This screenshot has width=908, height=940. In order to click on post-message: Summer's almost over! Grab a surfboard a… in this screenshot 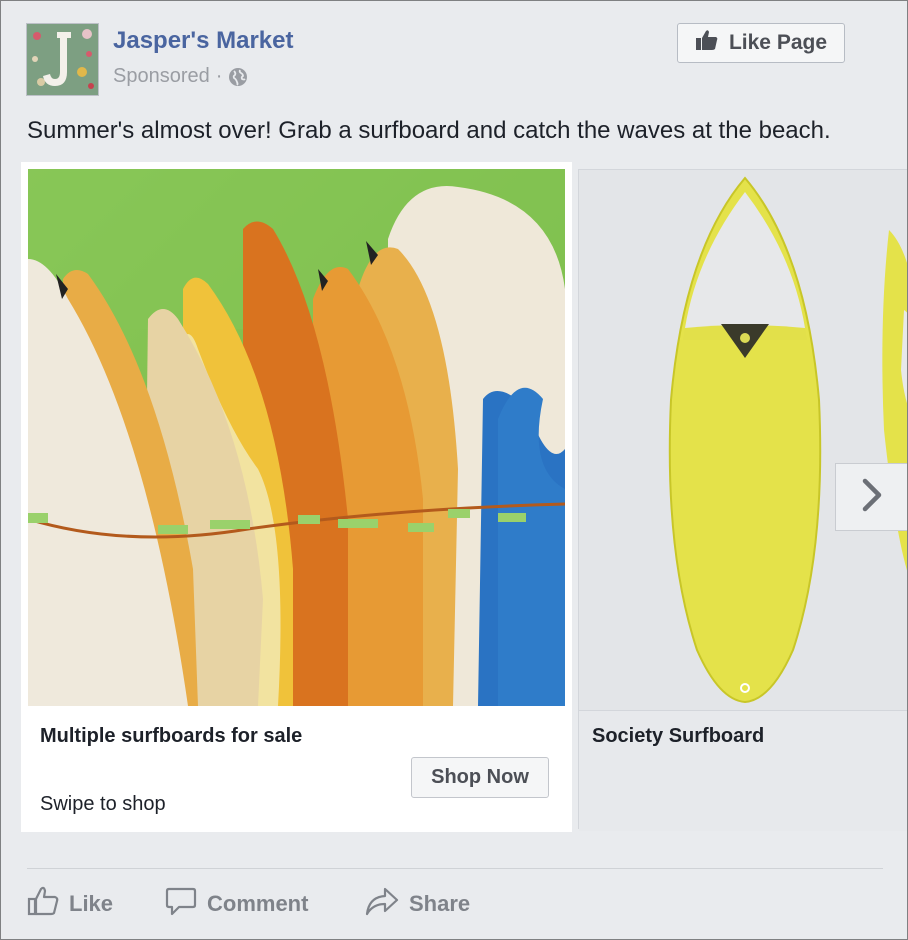, I will do `click(429, 130)`.